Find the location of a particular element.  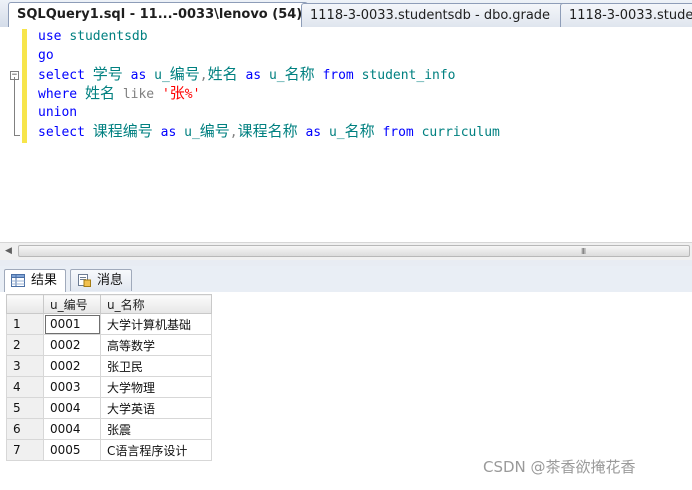

tab-messages: 消息 is located at coordinates (101, 280).